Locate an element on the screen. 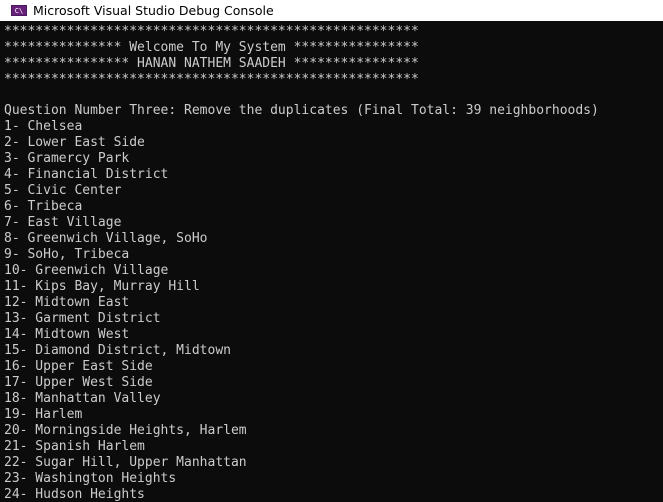  list-item: 22- Sugar Hill, Upper Manhattan is located at coordinates (125, 462).